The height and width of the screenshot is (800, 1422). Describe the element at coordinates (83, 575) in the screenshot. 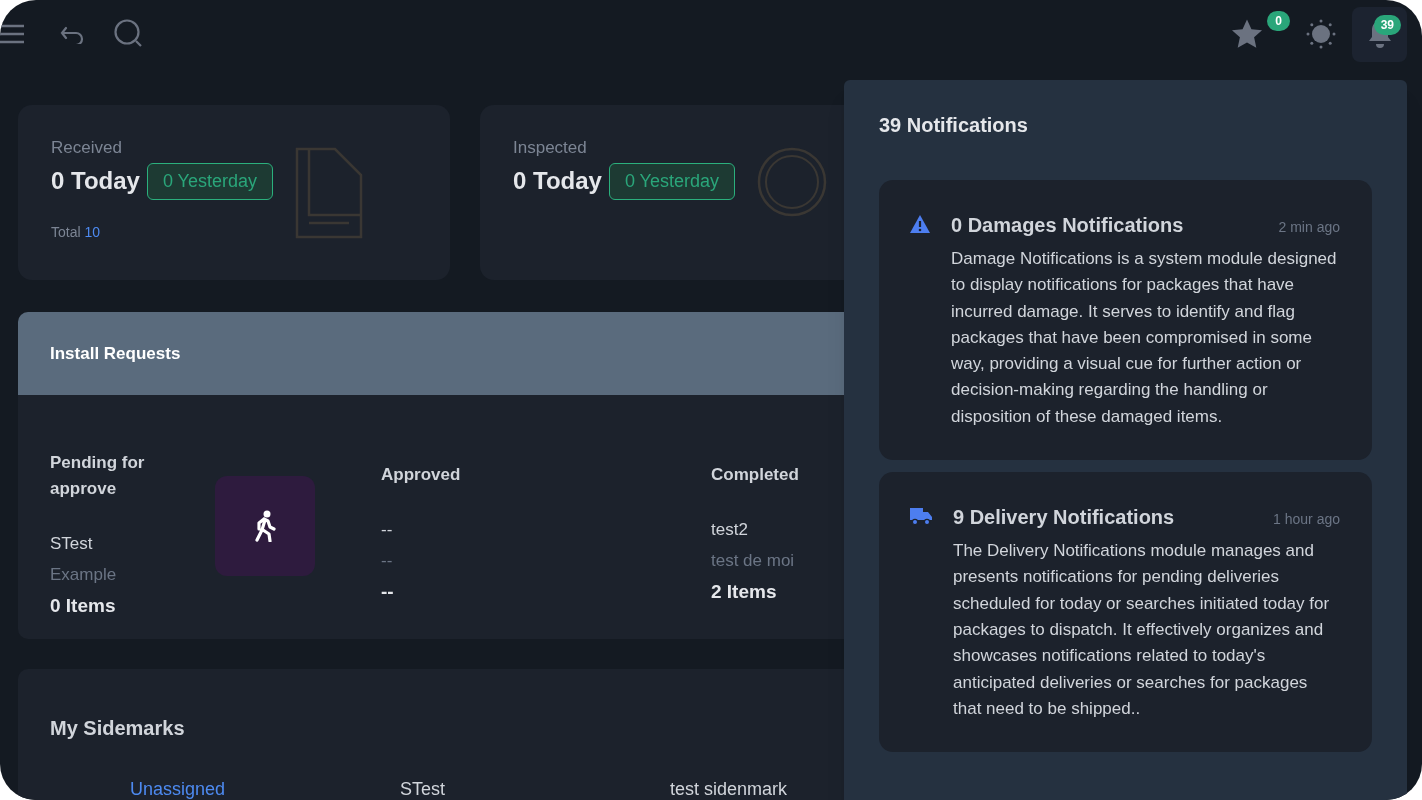

I see `item-line: Example` at that location.